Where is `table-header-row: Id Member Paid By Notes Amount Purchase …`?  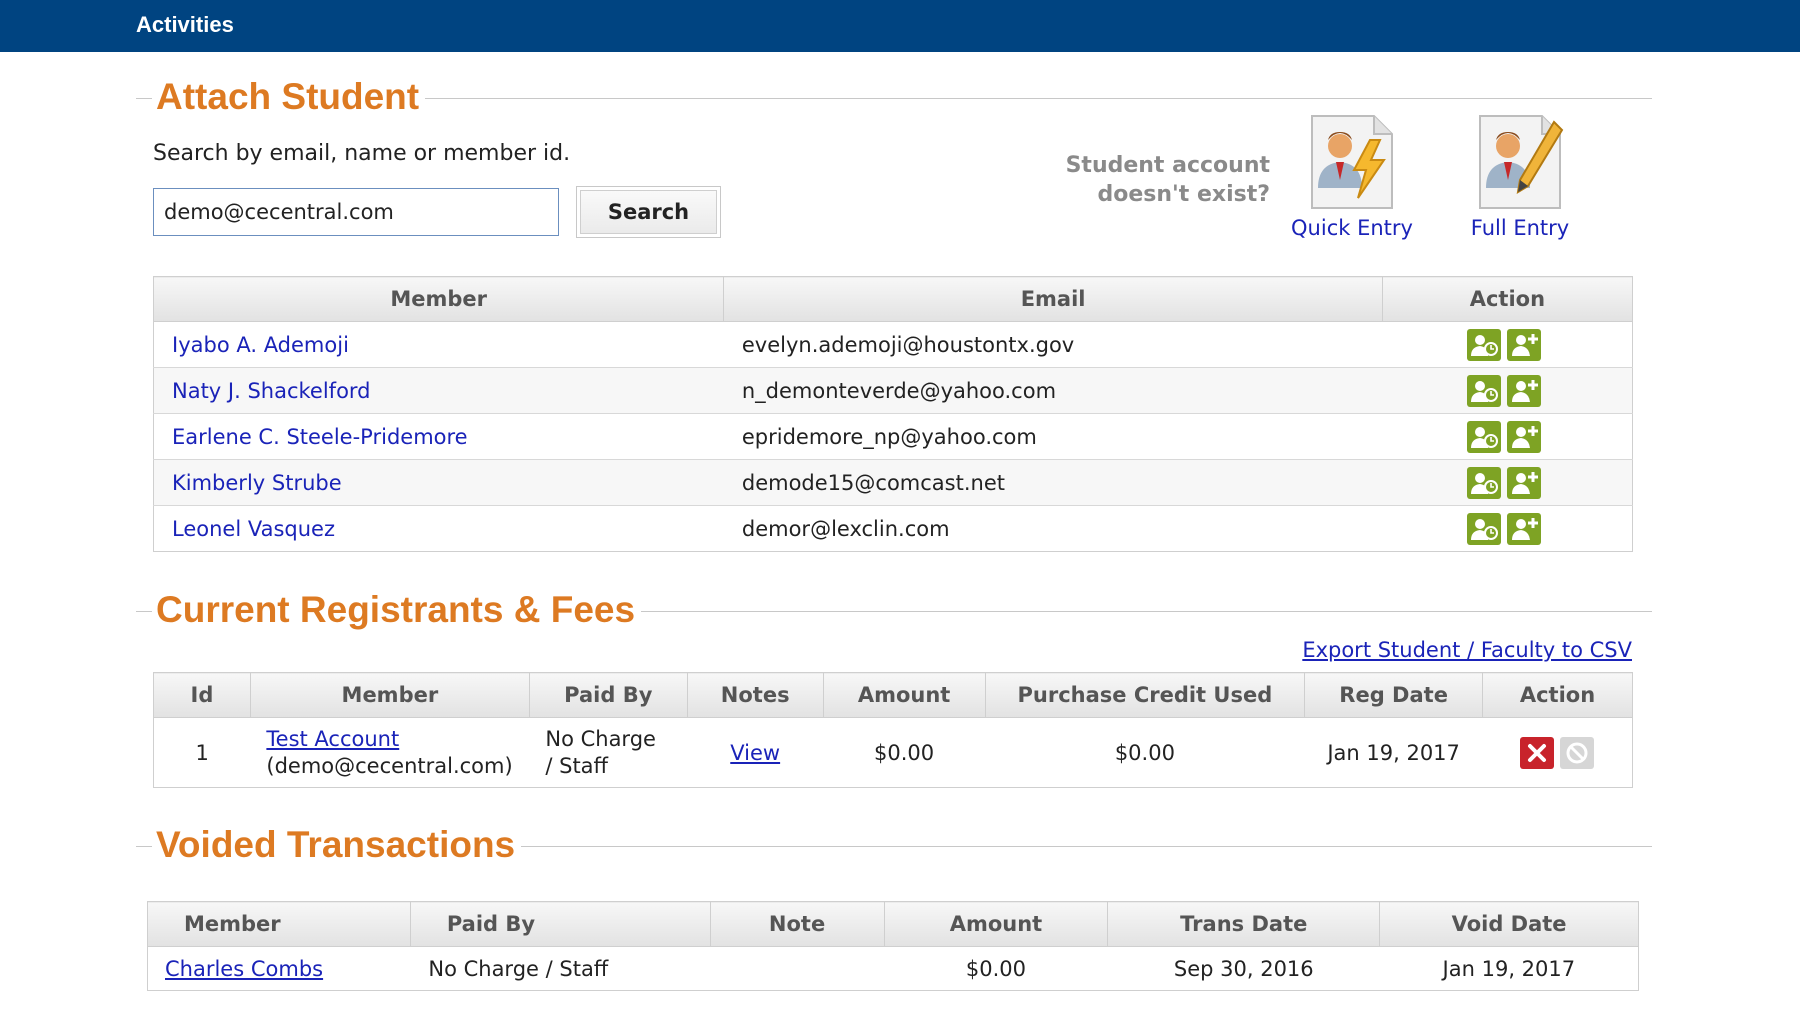
table-header-row: Id Member Paid By Notes Amount Purchase … is located at coordinates (893, 695).